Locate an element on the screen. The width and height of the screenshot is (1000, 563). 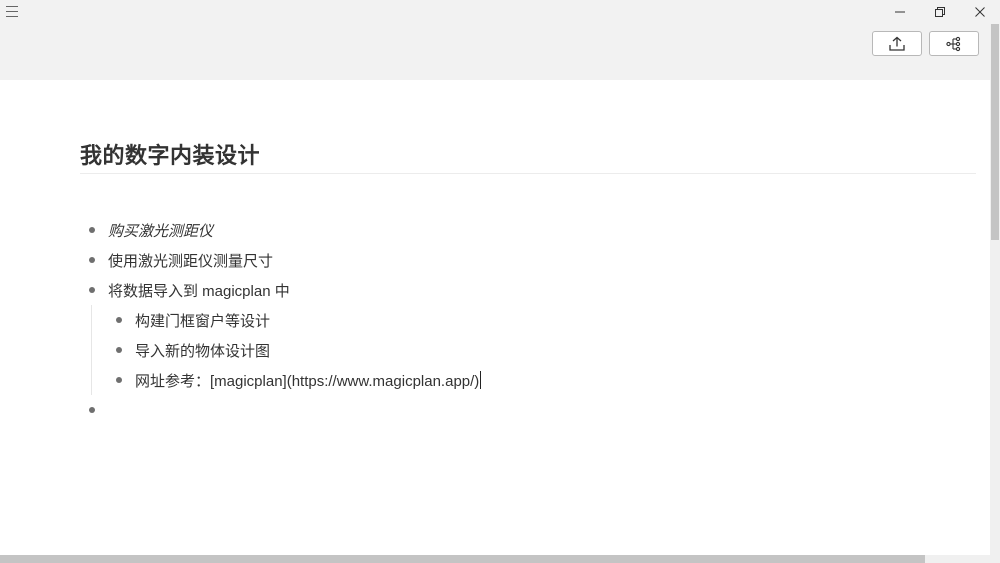
indent-guide-line is located at coordinates (91, 350).